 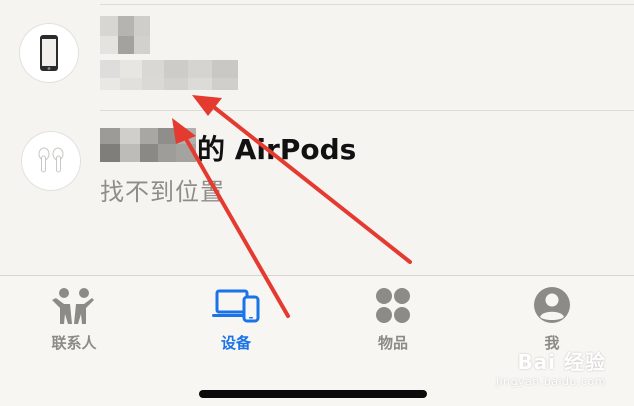 What do you see at coordinates (73, 306) in the screenshot?
I see `people-icon` at bounding box center [73, 306].